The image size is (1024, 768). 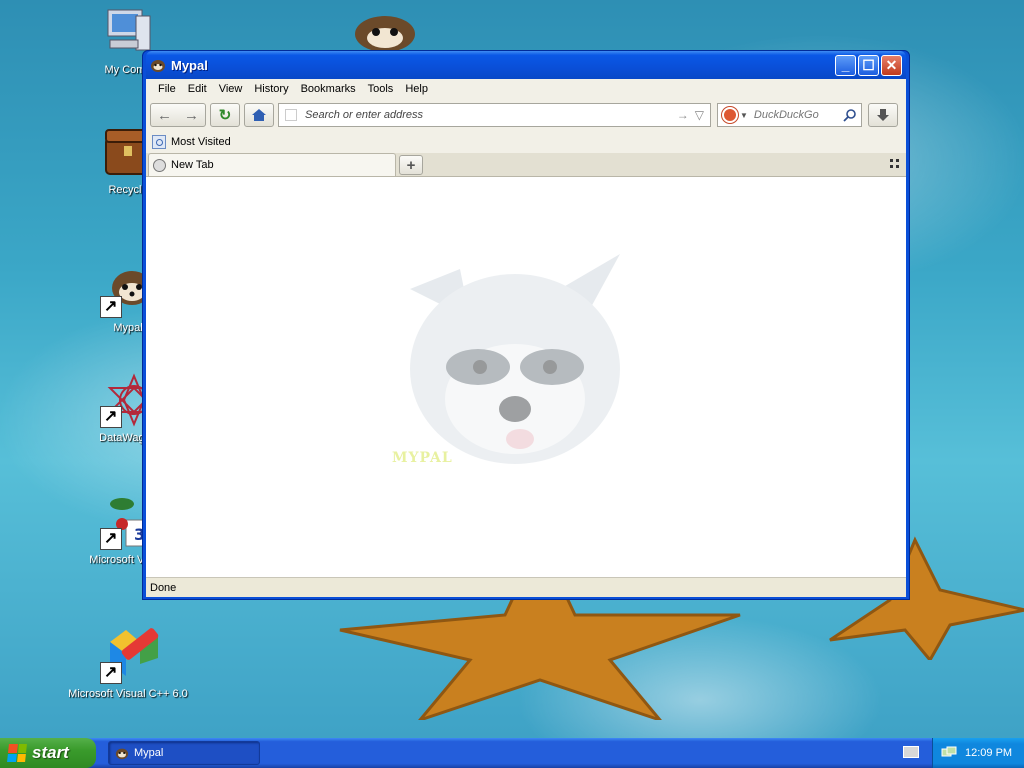 What do you see at coordinates (895, 164) in the screenshot?
I see `list-all-tabs-icon` at bounding box center [895, 164].